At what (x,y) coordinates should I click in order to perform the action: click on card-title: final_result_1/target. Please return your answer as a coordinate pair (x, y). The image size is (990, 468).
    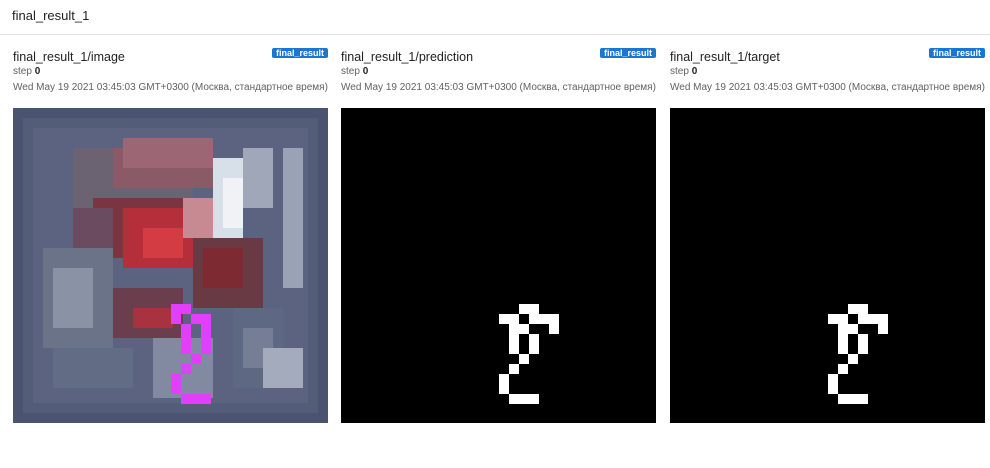
    Looking at the image, I should click on (725, 57).